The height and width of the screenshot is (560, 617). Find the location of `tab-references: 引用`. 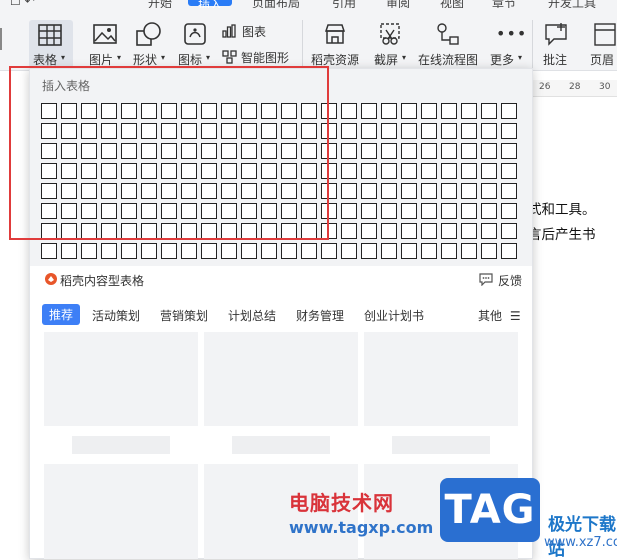

tab-references: 引用 is located at coordinates (344, 4).